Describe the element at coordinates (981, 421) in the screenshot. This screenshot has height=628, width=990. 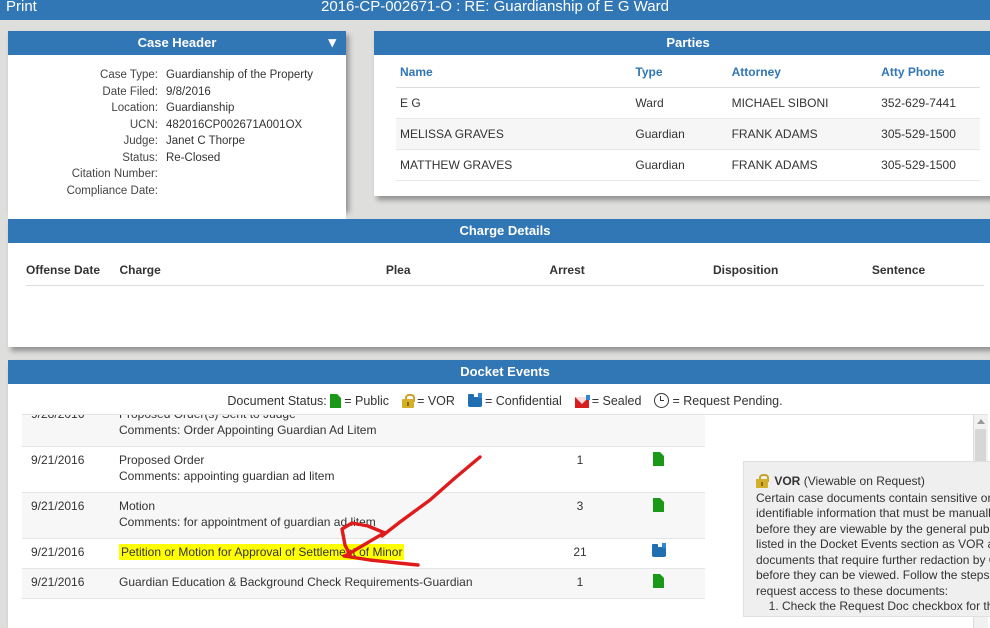
I see `scroll-up-arrow-icon` at that location.